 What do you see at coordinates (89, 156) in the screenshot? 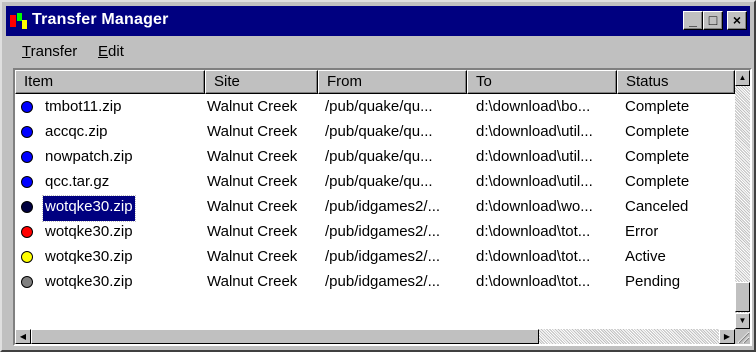
I see `item-name: nowpatch.zip` at bounding box center [89, 156].